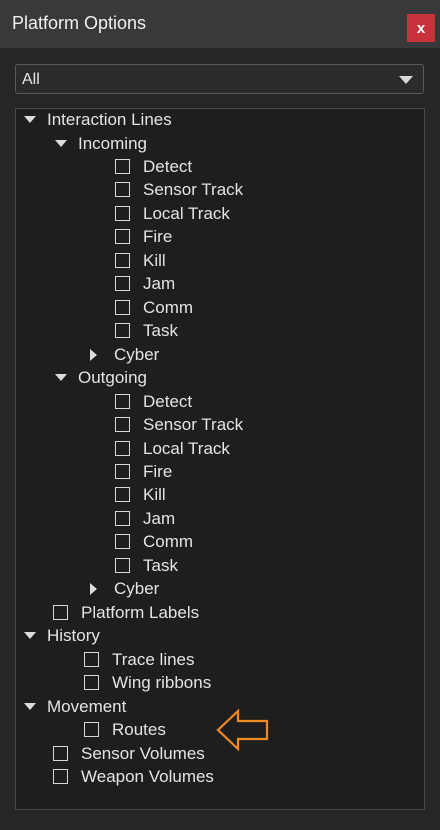 The width and height of the screenshot is (440, 830). I want to click on tree-checkbox-outgoing-jam: Jam, so click(145, 518).